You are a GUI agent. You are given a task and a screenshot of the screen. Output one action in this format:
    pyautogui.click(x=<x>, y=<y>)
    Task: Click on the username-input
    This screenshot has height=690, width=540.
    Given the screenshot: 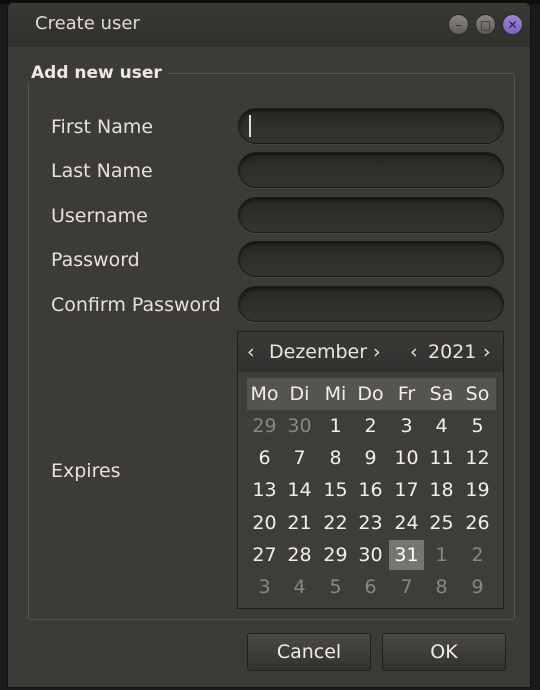 What is the action you would take?
    pyautogui.click(x=371, y=215)
    